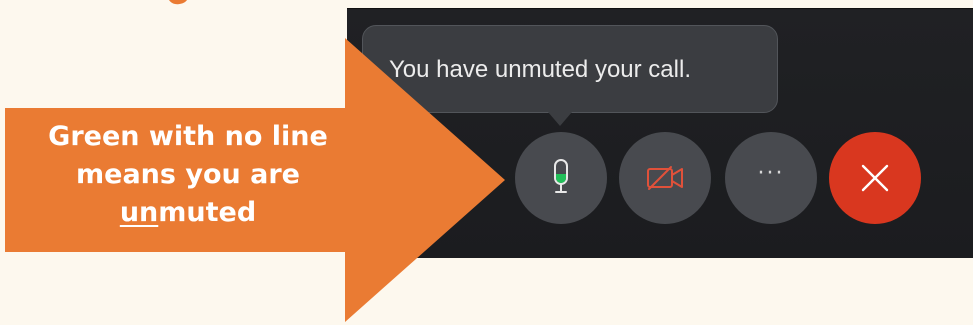  I want to click on tooltip-pointer, so click(560, 119).